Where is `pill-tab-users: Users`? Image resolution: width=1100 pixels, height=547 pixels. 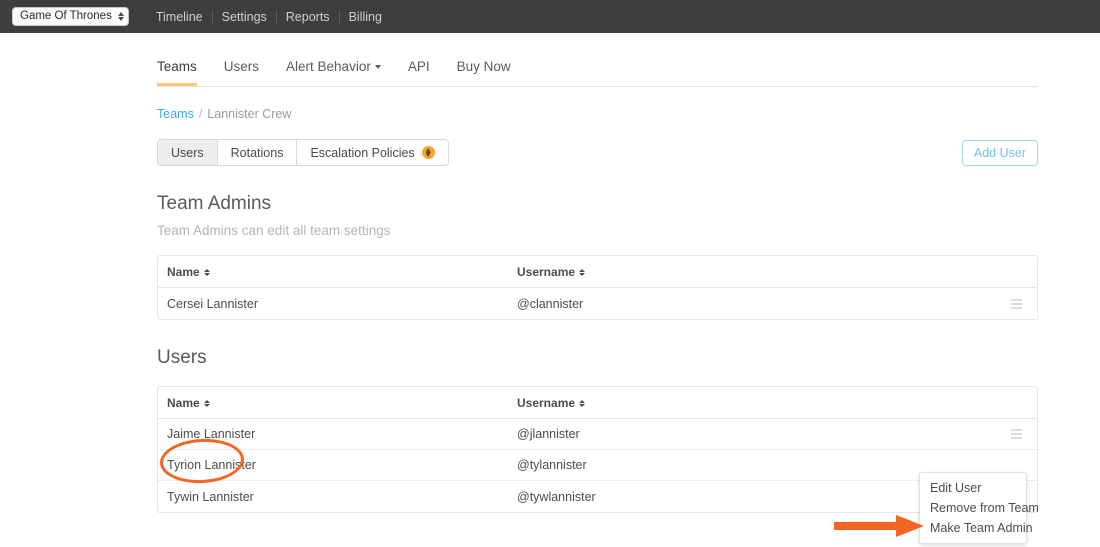 pill-tab-users: Users is located at coordinates (188, 152).